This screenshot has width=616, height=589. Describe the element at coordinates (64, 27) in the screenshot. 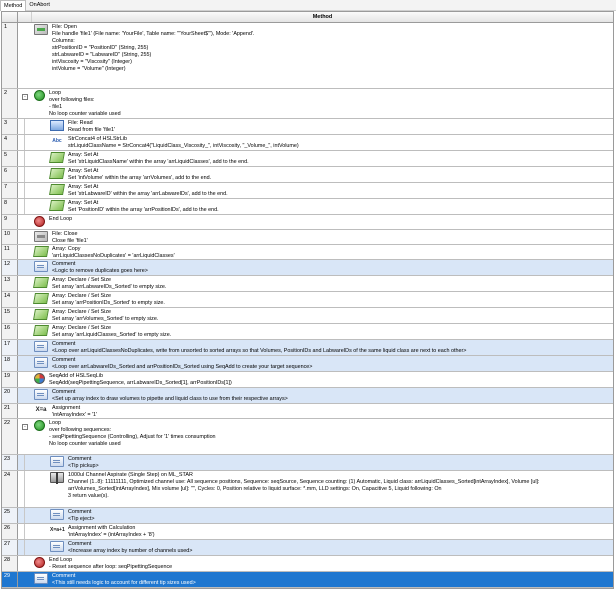

I see `step-title: File: Open` at that location.